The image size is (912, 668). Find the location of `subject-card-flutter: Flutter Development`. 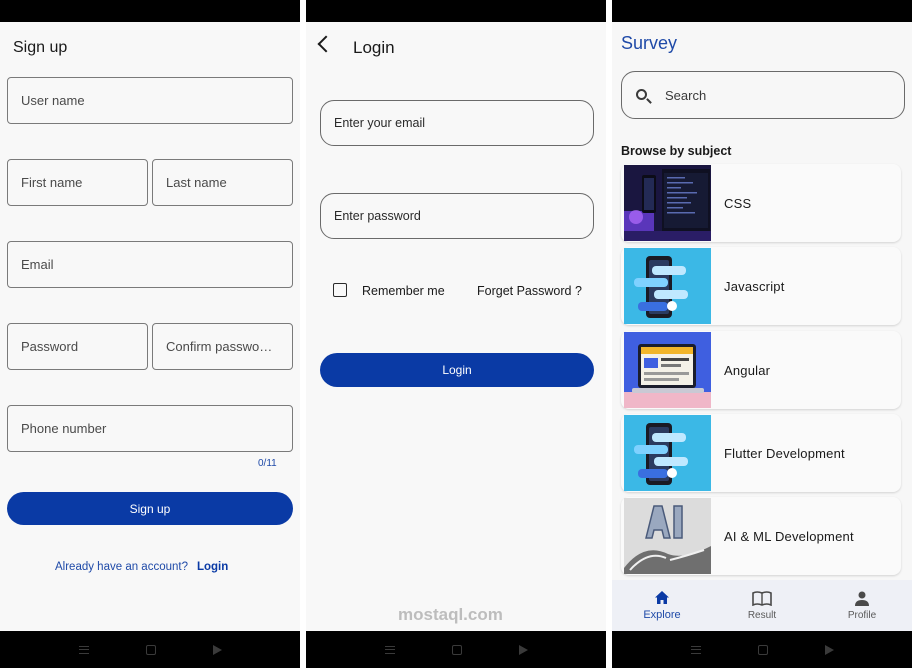

subject-card-flutter: Flutter Development is located at coordinates (761, 453).